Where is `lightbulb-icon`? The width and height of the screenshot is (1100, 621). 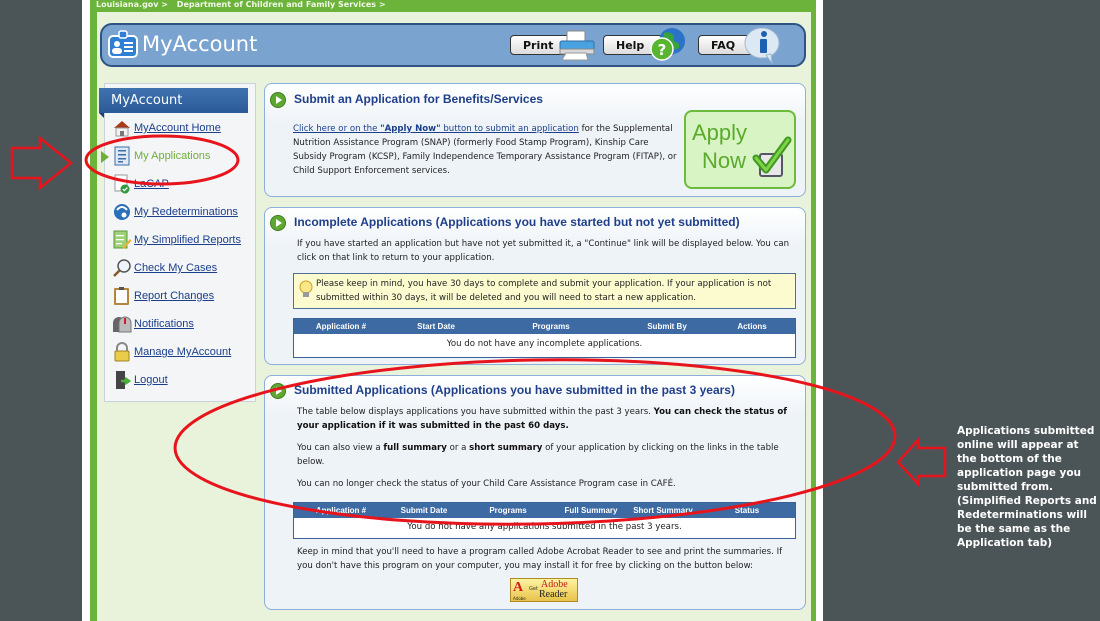 lightbulb-icon is located at coordinates (306, 288).